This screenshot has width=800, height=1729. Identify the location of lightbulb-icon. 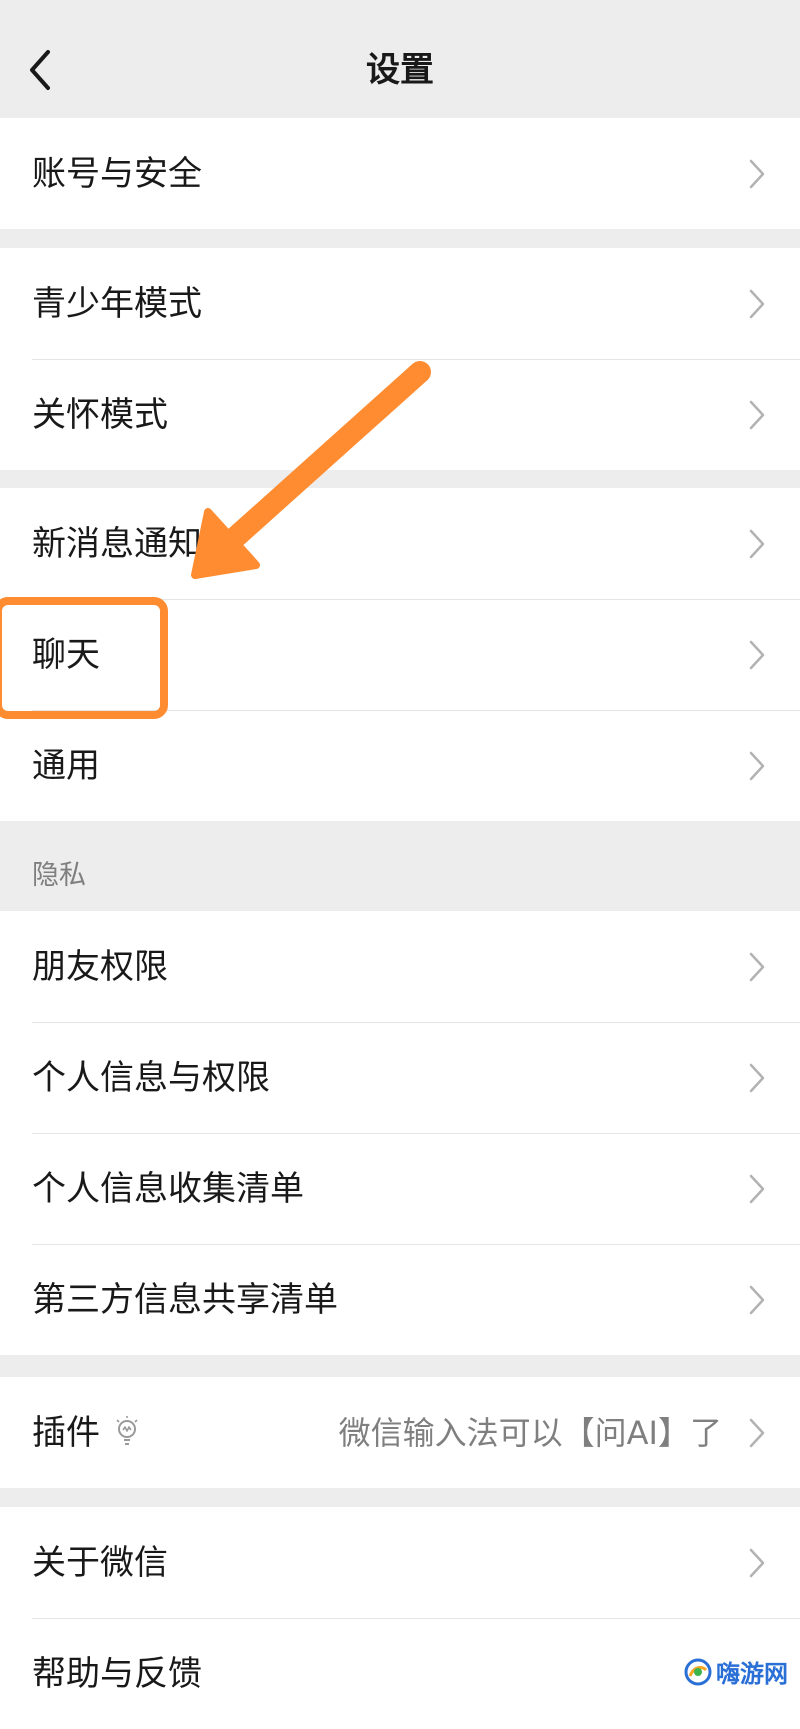
(127, 1430).